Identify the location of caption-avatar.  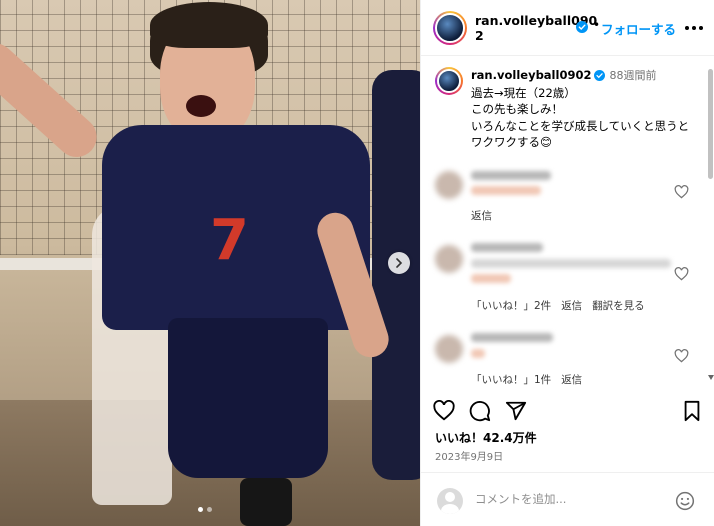
(449, 81).